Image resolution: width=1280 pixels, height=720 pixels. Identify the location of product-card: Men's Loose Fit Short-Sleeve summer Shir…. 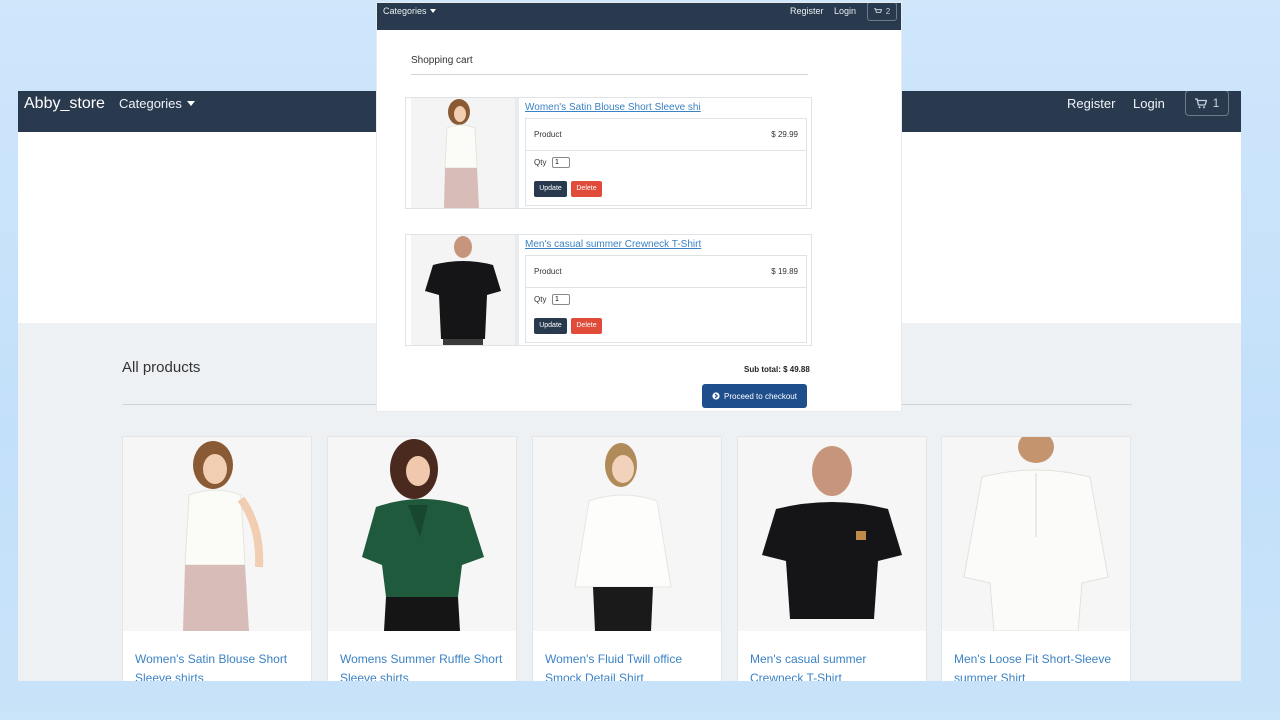
(1036, 558).